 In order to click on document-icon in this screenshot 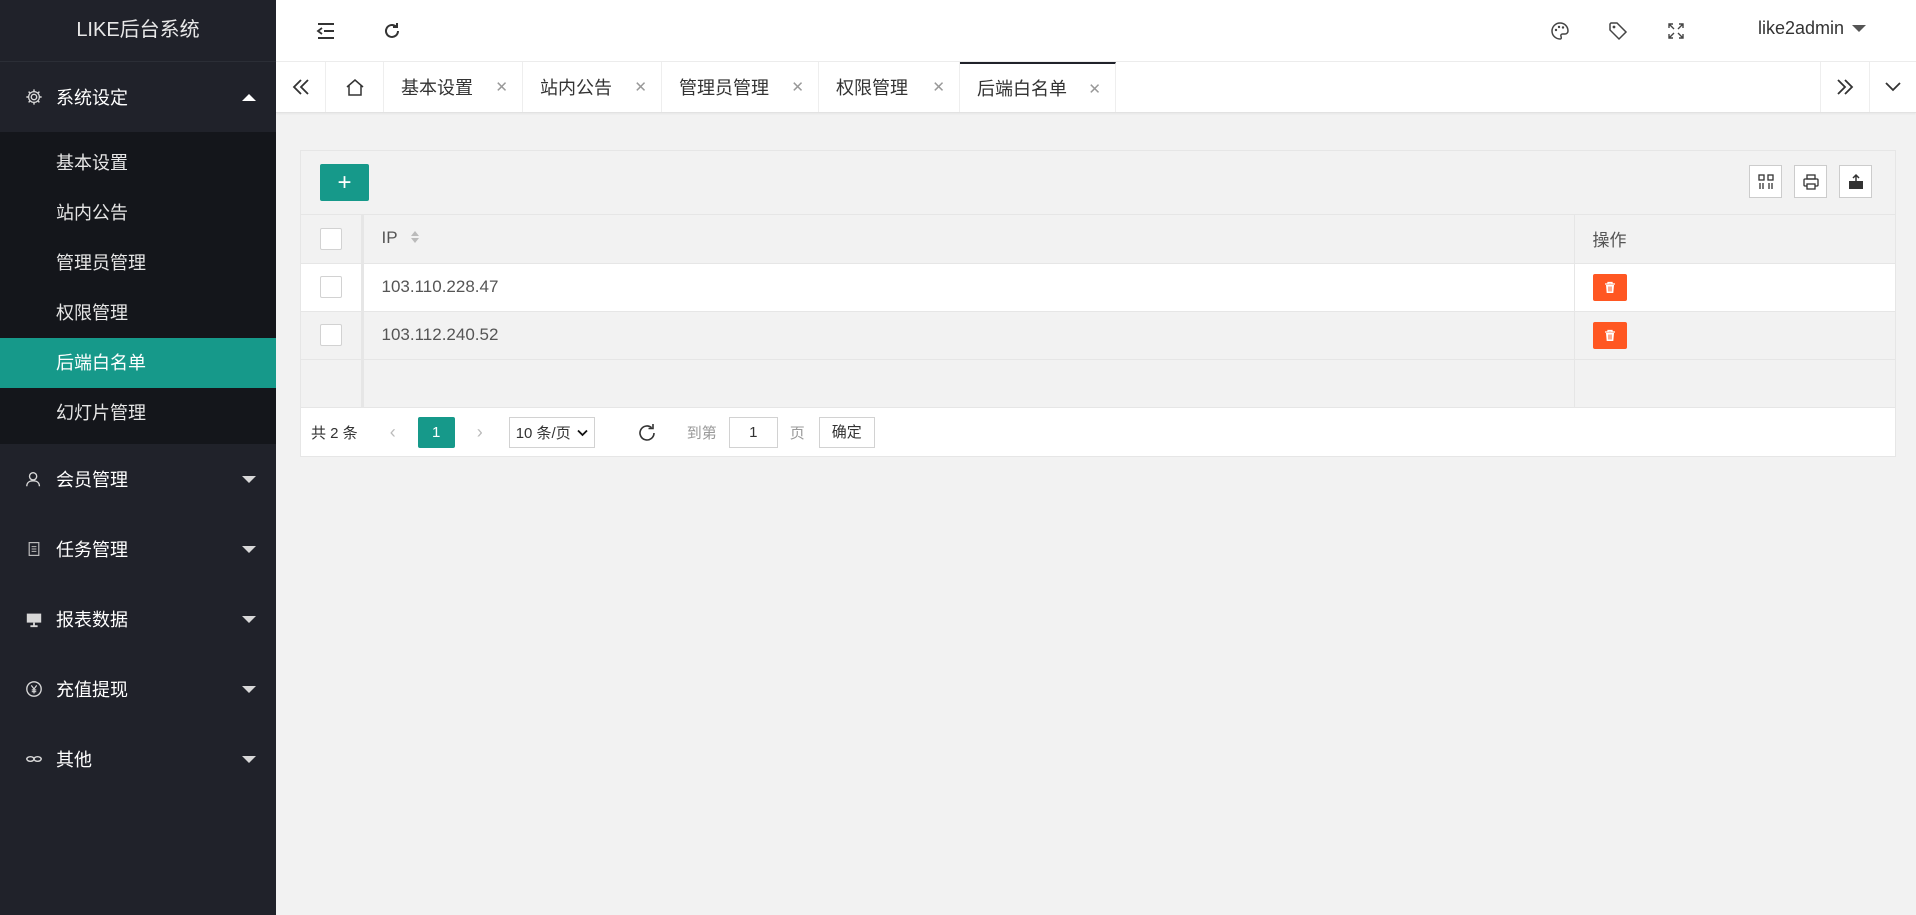, I will do `click(34, 549)`.